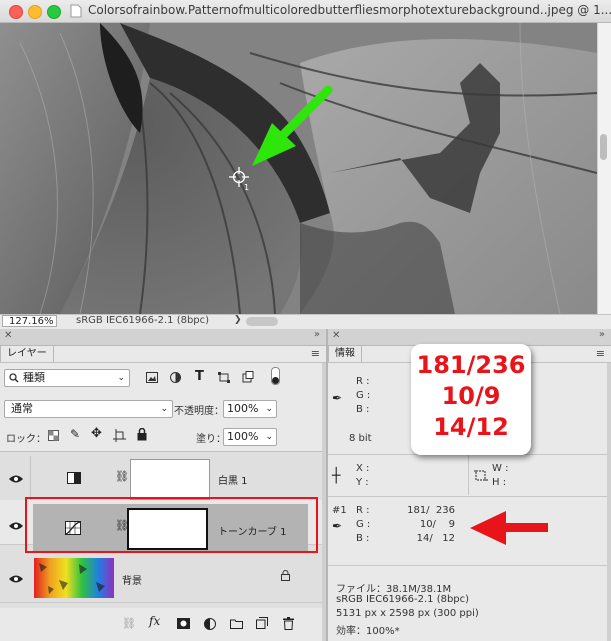 The width and height of the screenshot is (611, 641). I want to click on zoom-level-field: 127.16%, so click(29, 321).